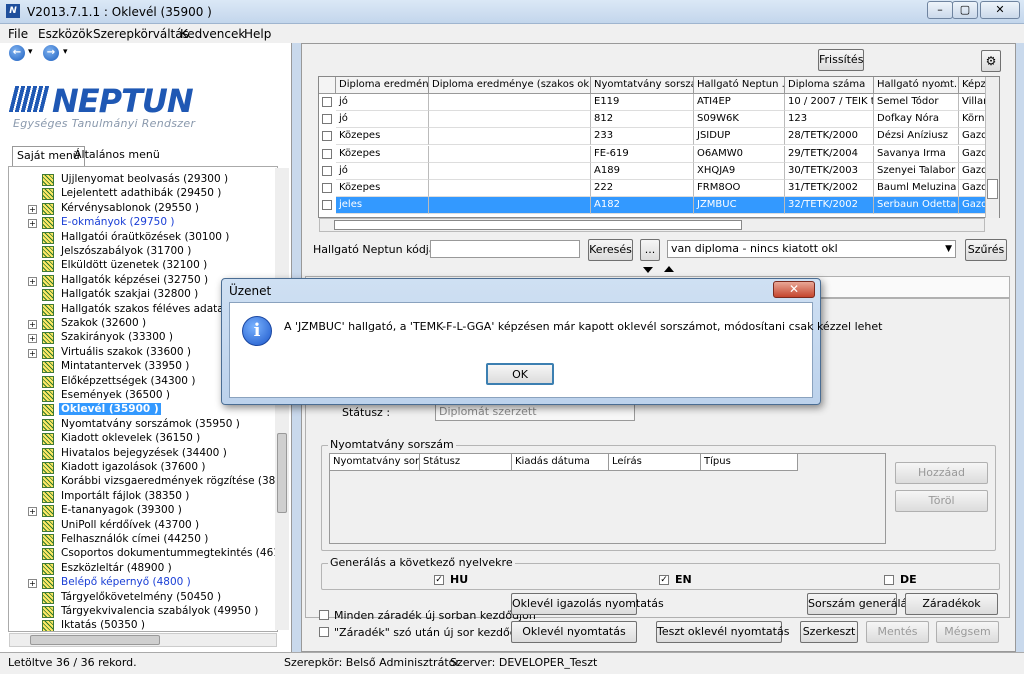 The width and height of the screenshot is (1024, 674). I want to click on grid-cell: Dézsi Aníziusz, so click(916, 137).